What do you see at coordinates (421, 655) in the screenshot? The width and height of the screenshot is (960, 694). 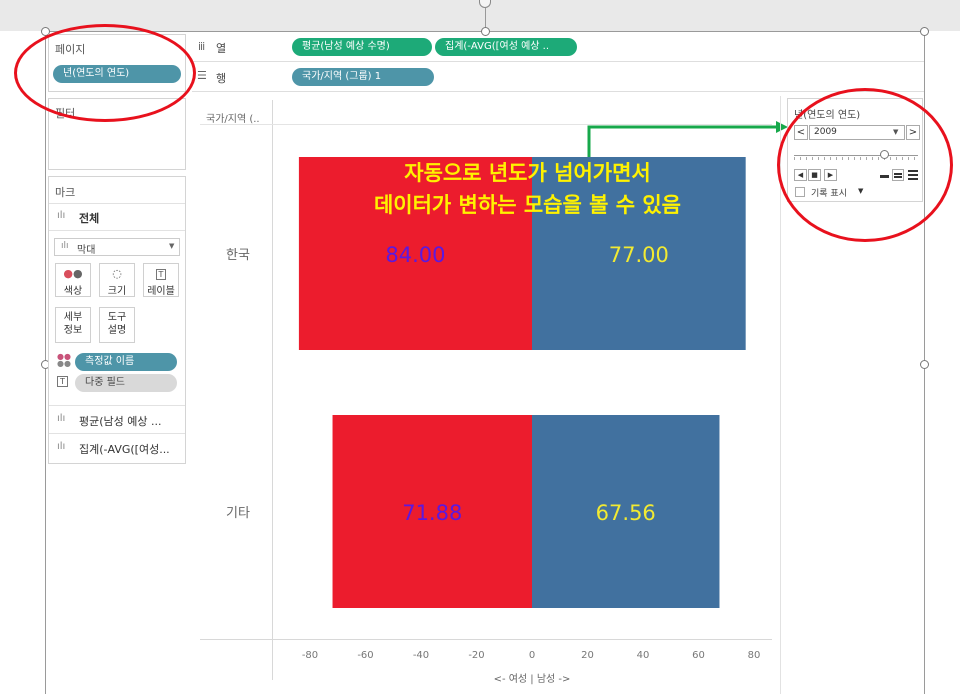 I see `x-tick-label: -40` at bounding box center [421, 655].